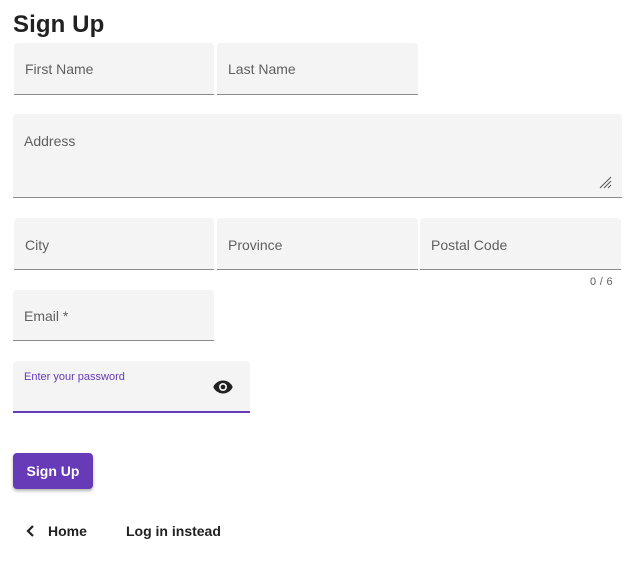  What do you see at coordinates (255, 245) in the screenshot?
I see `province-label: Province` at bounding box center [255, 245].